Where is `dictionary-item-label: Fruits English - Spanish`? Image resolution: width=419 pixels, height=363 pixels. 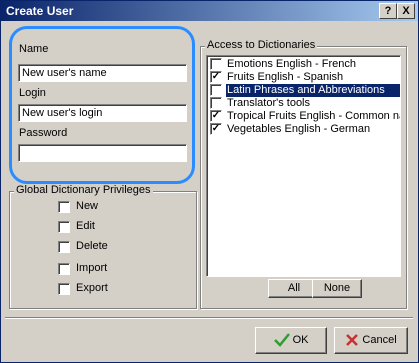
dictionary-item-label: Fruits English - Spanish is located at coordinates (285, 77).